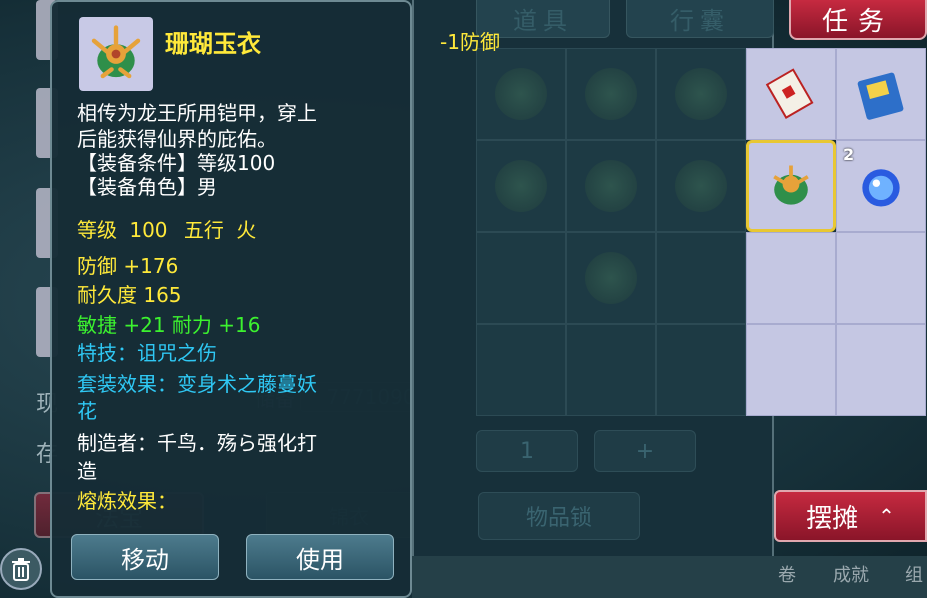 This screenshot has height=598, width=927. What do you see at coordinates (128, 266) in the screenshot?
I see `defense-stat: 防御 +176` at bounding box center [128, 266].